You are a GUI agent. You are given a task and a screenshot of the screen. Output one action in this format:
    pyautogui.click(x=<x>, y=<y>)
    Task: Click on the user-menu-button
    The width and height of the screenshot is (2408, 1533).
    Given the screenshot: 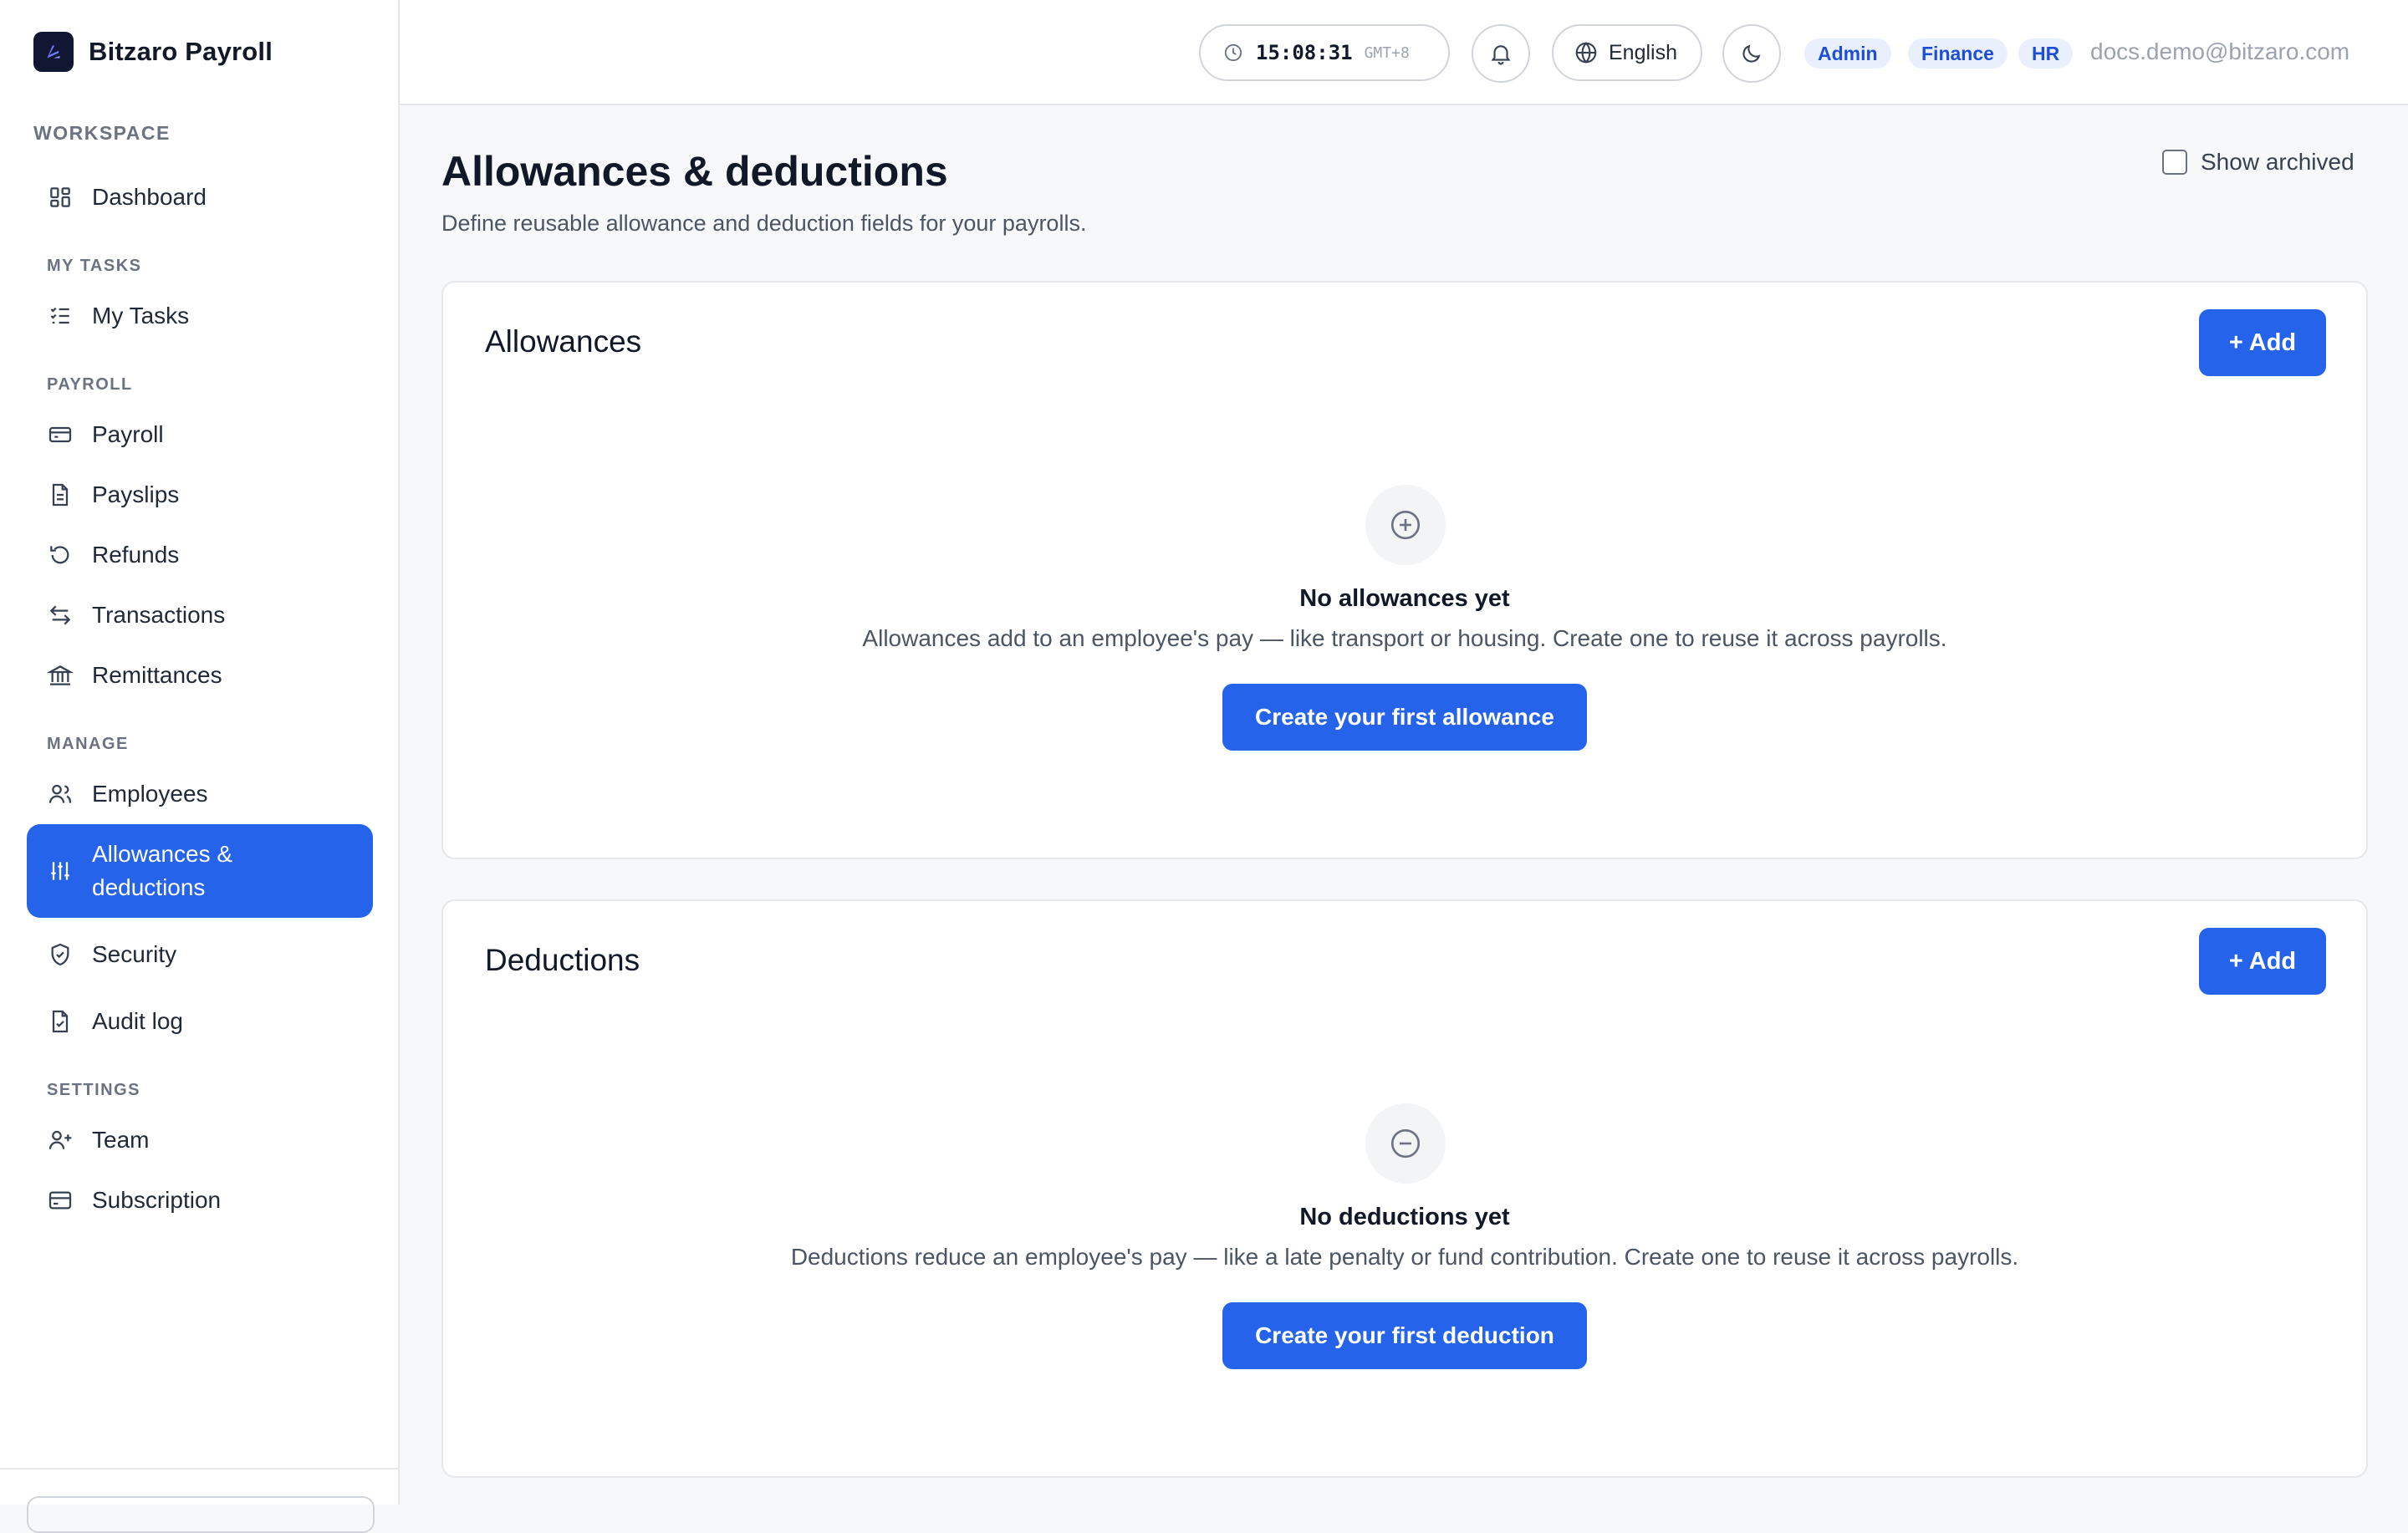 What is the action you would take?
    pyautogui.click(x=201, y=1514)
    